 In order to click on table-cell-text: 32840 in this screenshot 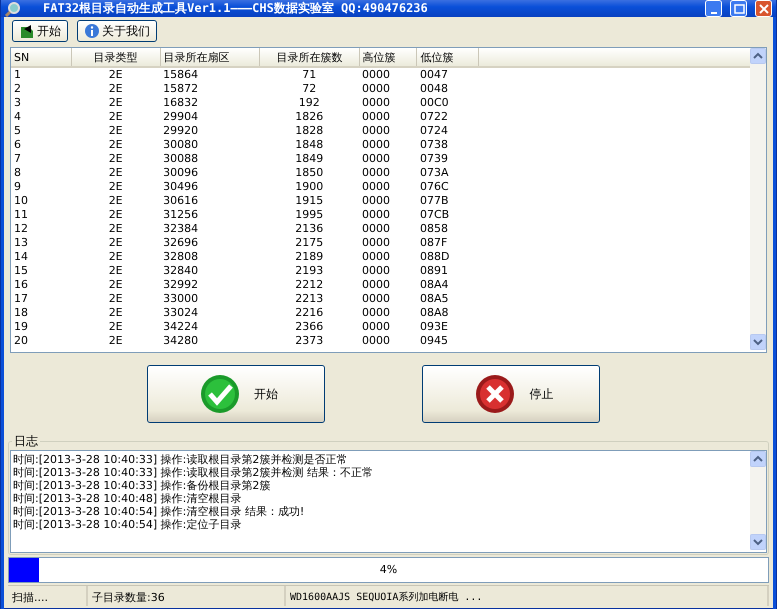, I will do `click(181, 271)`.